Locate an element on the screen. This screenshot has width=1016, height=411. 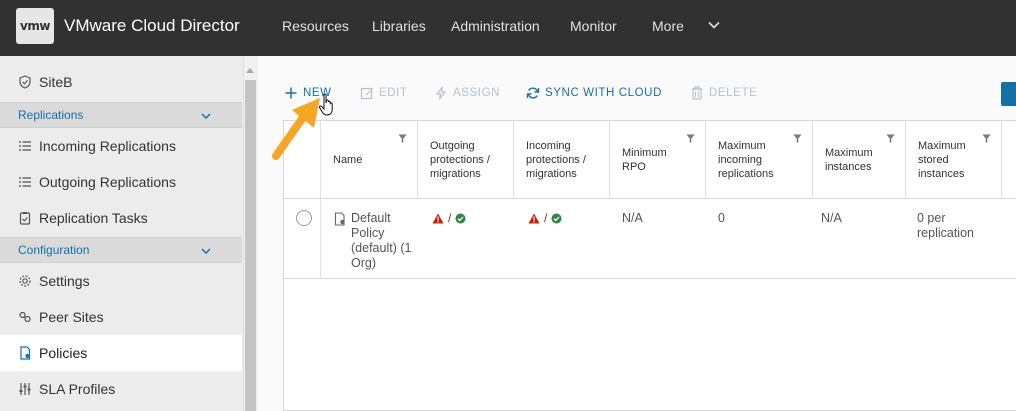
column-header-max-instances: Maximum instances is located at coordinates (859, 159).